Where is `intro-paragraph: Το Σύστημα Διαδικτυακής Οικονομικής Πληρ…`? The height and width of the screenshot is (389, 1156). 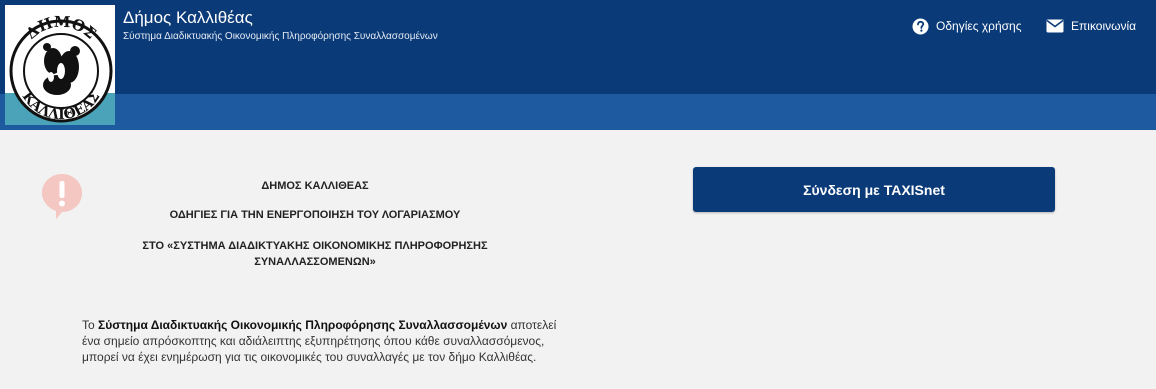 intro-paragraph: Το Σύστημα Διαδικτυακής Οικονομικής Πληρ… is located at coordinates (319, 341).